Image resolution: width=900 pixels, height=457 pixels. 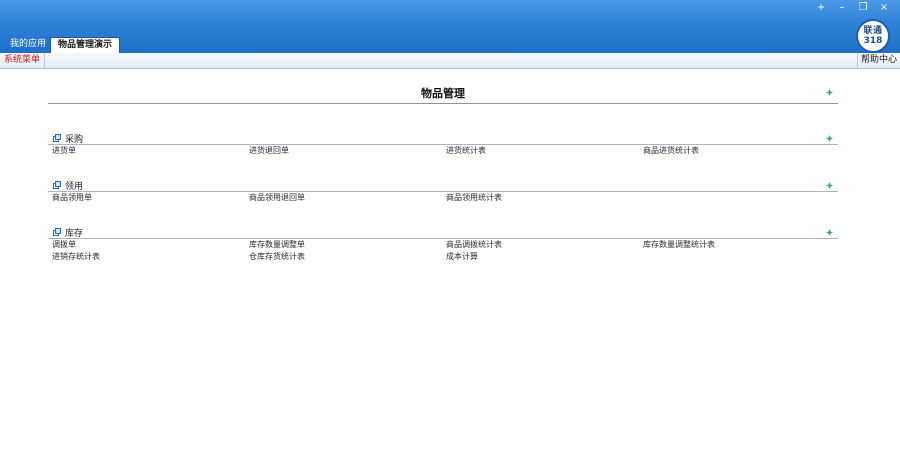 I want to click on brand-logo: 联通 318, so click(x=873, y=36).